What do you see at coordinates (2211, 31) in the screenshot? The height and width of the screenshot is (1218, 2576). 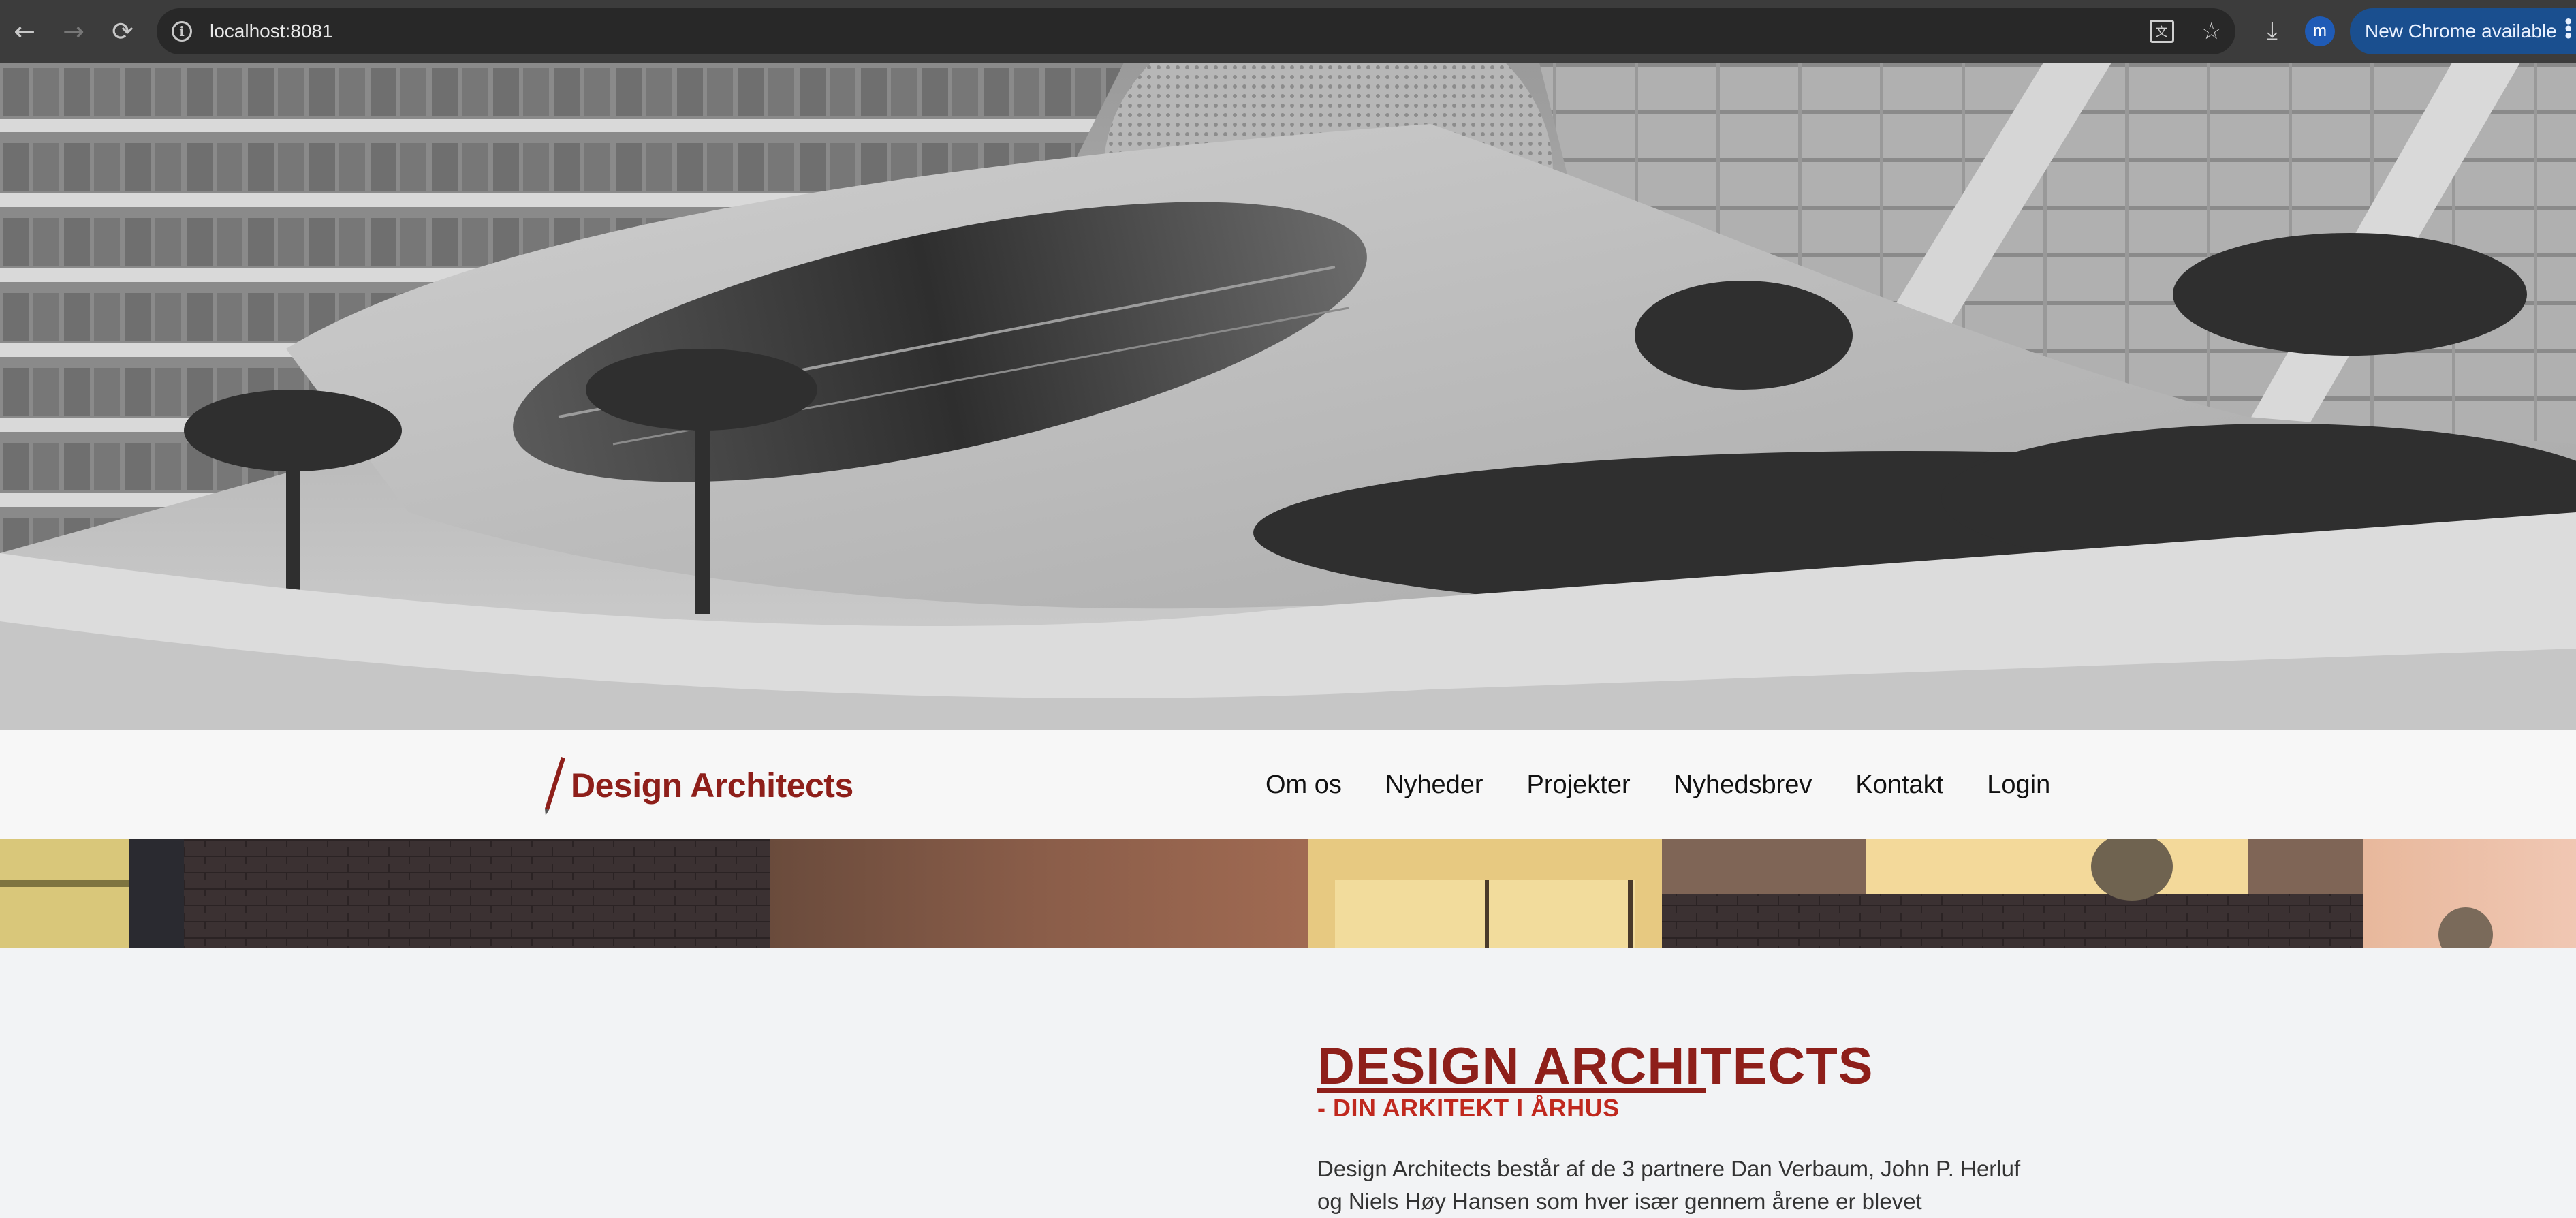 I see `bookmark-star-icon: ☆` at bounding box center [2211, 31].